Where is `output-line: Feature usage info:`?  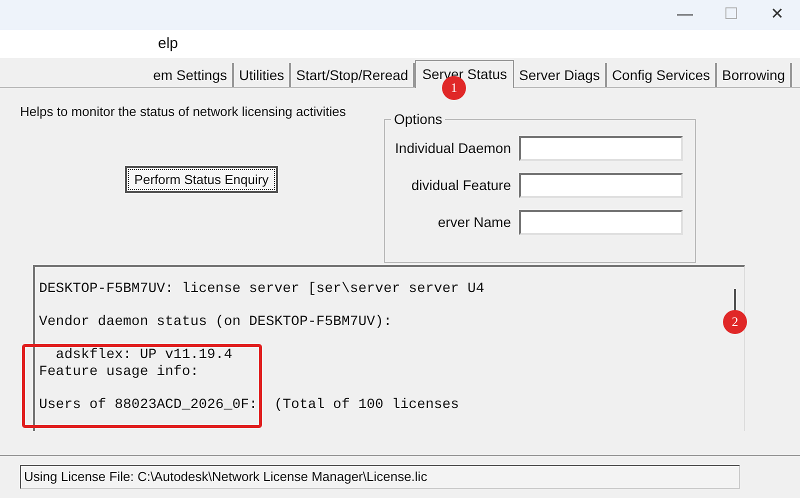
output-line: Feature usage info: is located at coordinates (119, 372).